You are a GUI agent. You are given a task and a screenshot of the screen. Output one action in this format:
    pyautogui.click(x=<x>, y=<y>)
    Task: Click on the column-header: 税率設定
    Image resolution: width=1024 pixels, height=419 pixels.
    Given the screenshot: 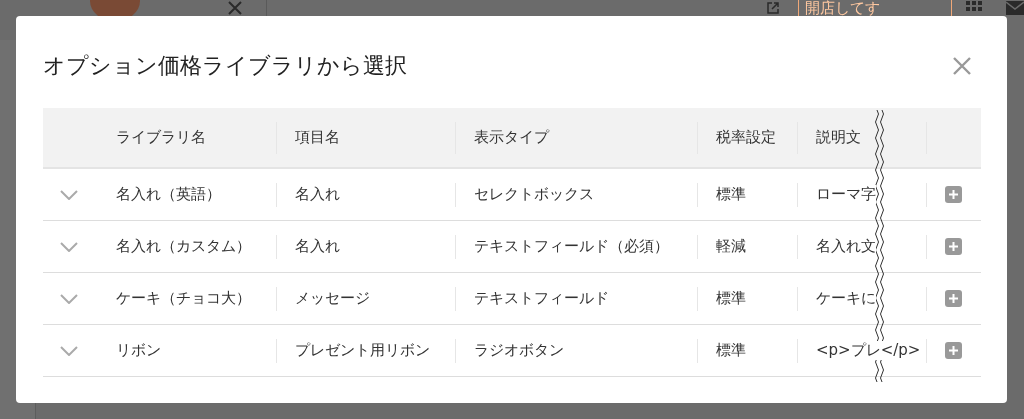 What is the action you would take?
    pyautogui.click(x=746, y=137)
    